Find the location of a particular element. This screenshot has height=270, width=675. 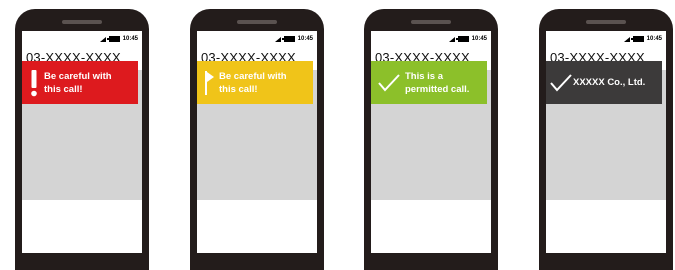

banner-line-1: XXXXX Co., Ltd. is located at coordinates (609, 82).